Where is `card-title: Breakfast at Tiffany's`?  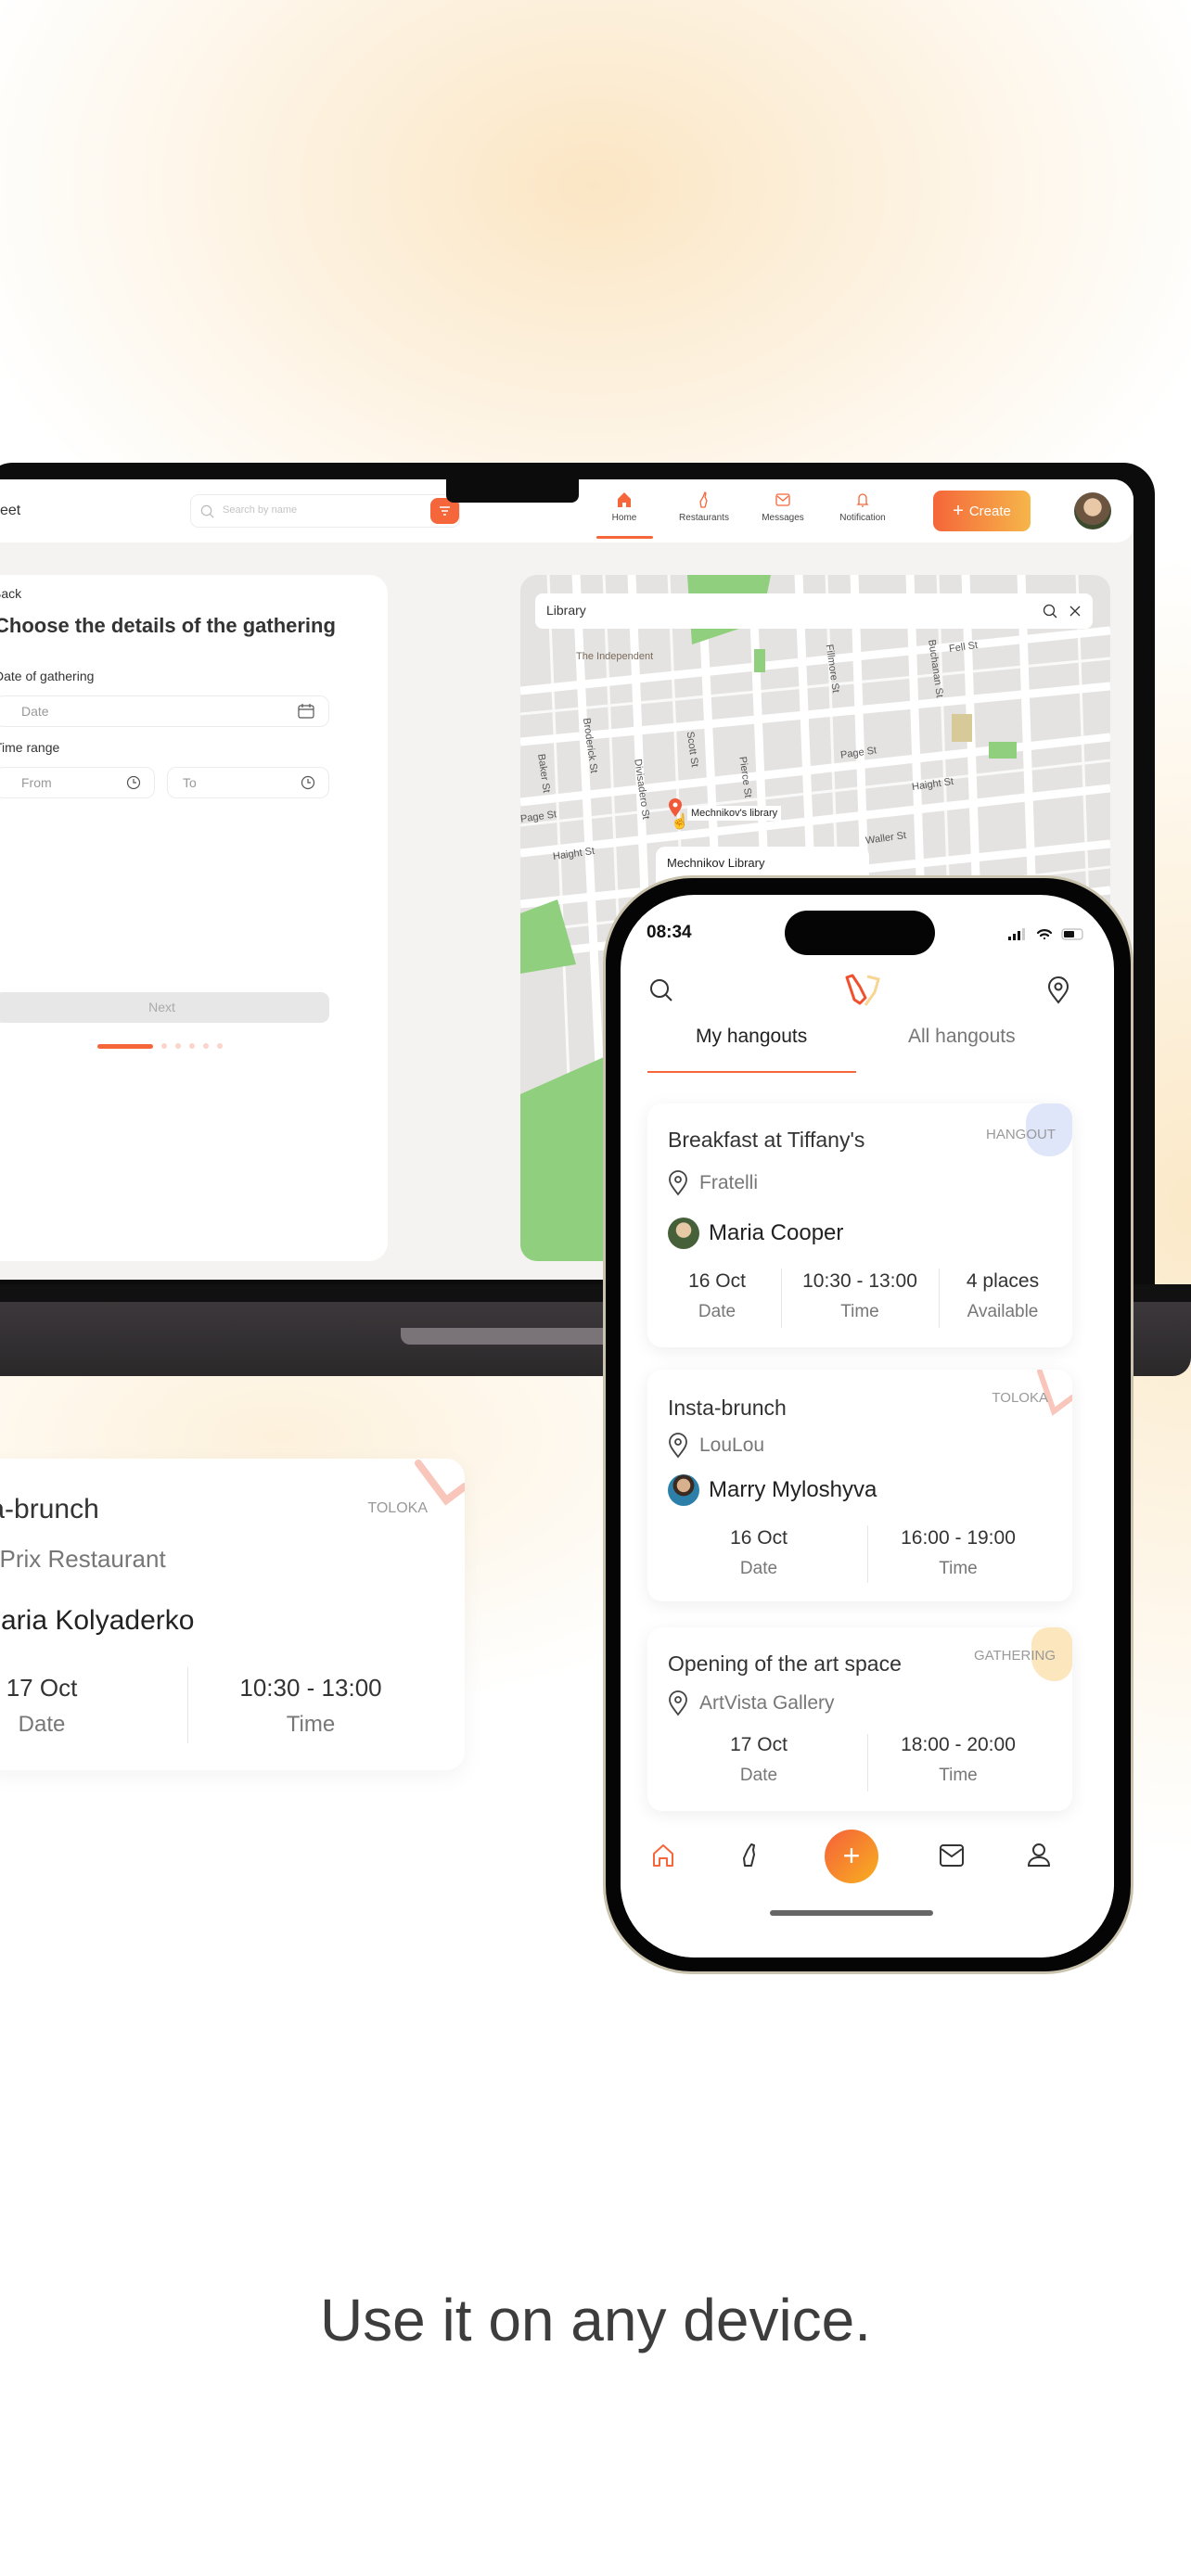
card-title: Breakfast at Tiffany's is located at coordinates (766, 1140).